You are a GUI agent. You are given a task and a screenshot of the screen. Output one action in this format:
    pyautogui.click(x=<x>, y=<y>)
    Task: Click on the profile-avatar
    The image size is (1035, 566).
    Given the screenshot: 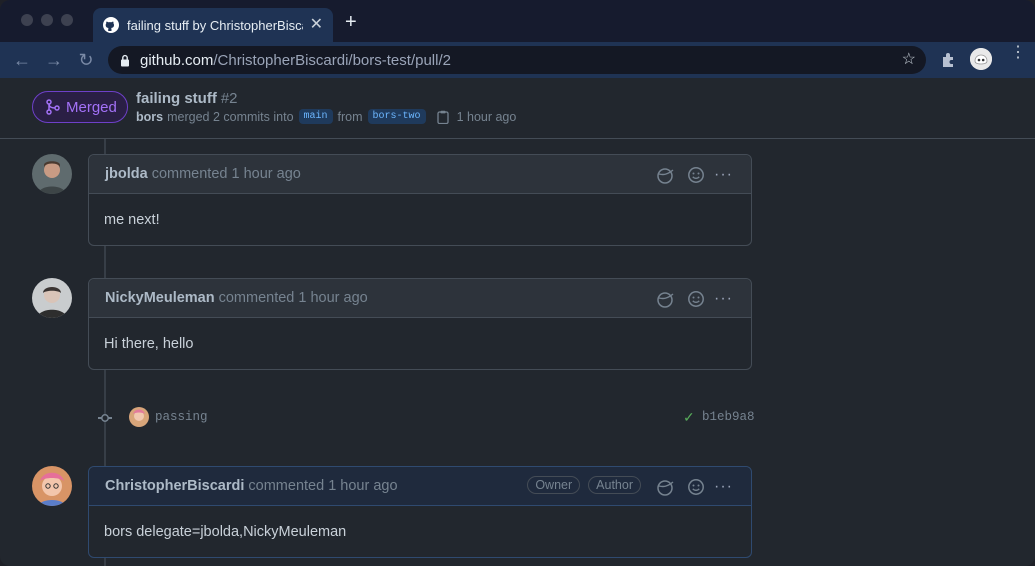 What is the action you would take?
    pyautogui.click(x=981, y=59)
    